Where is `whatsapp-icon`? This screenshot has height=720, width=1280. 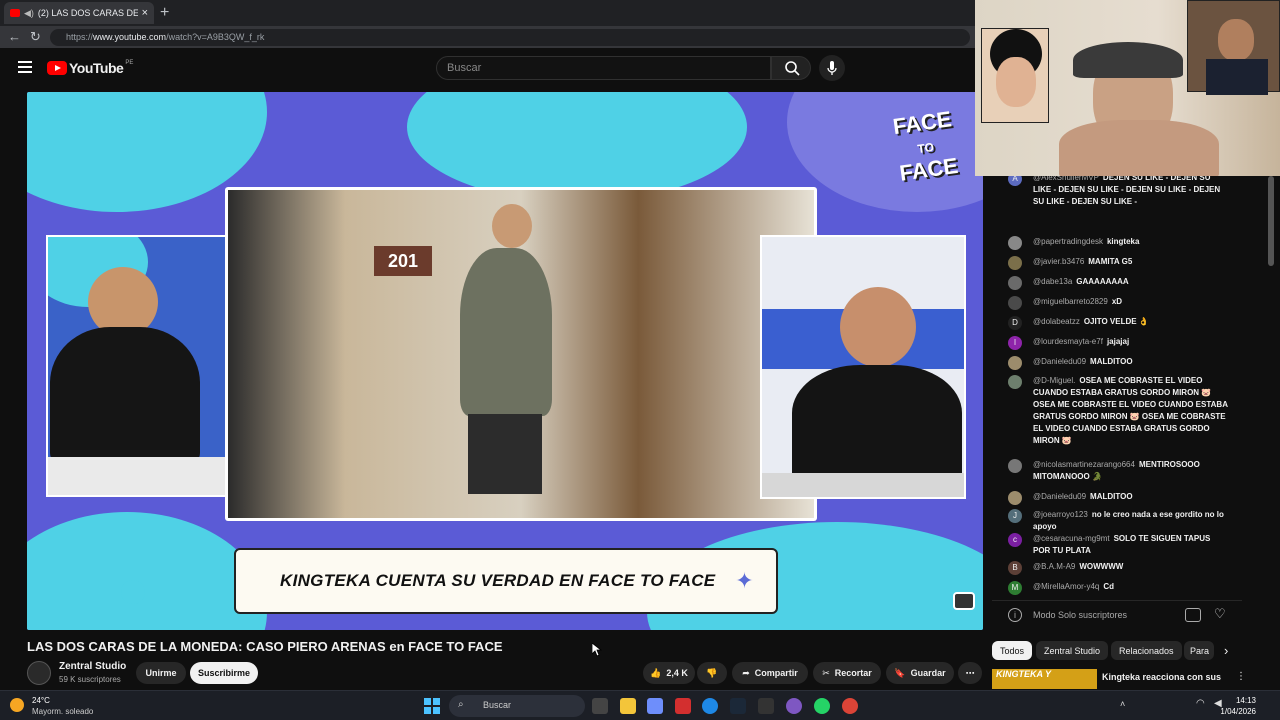 whatsapp-icon is located at coordinates (822, 706).